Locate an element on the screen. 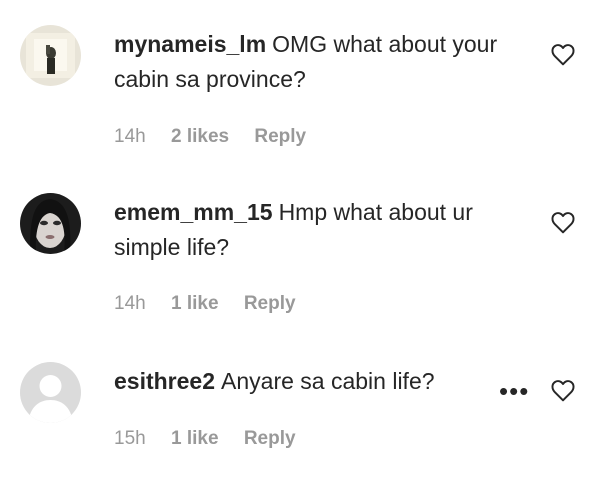  comment-meta: 14h 2 likes Reply is located at coordinates (220, 137).